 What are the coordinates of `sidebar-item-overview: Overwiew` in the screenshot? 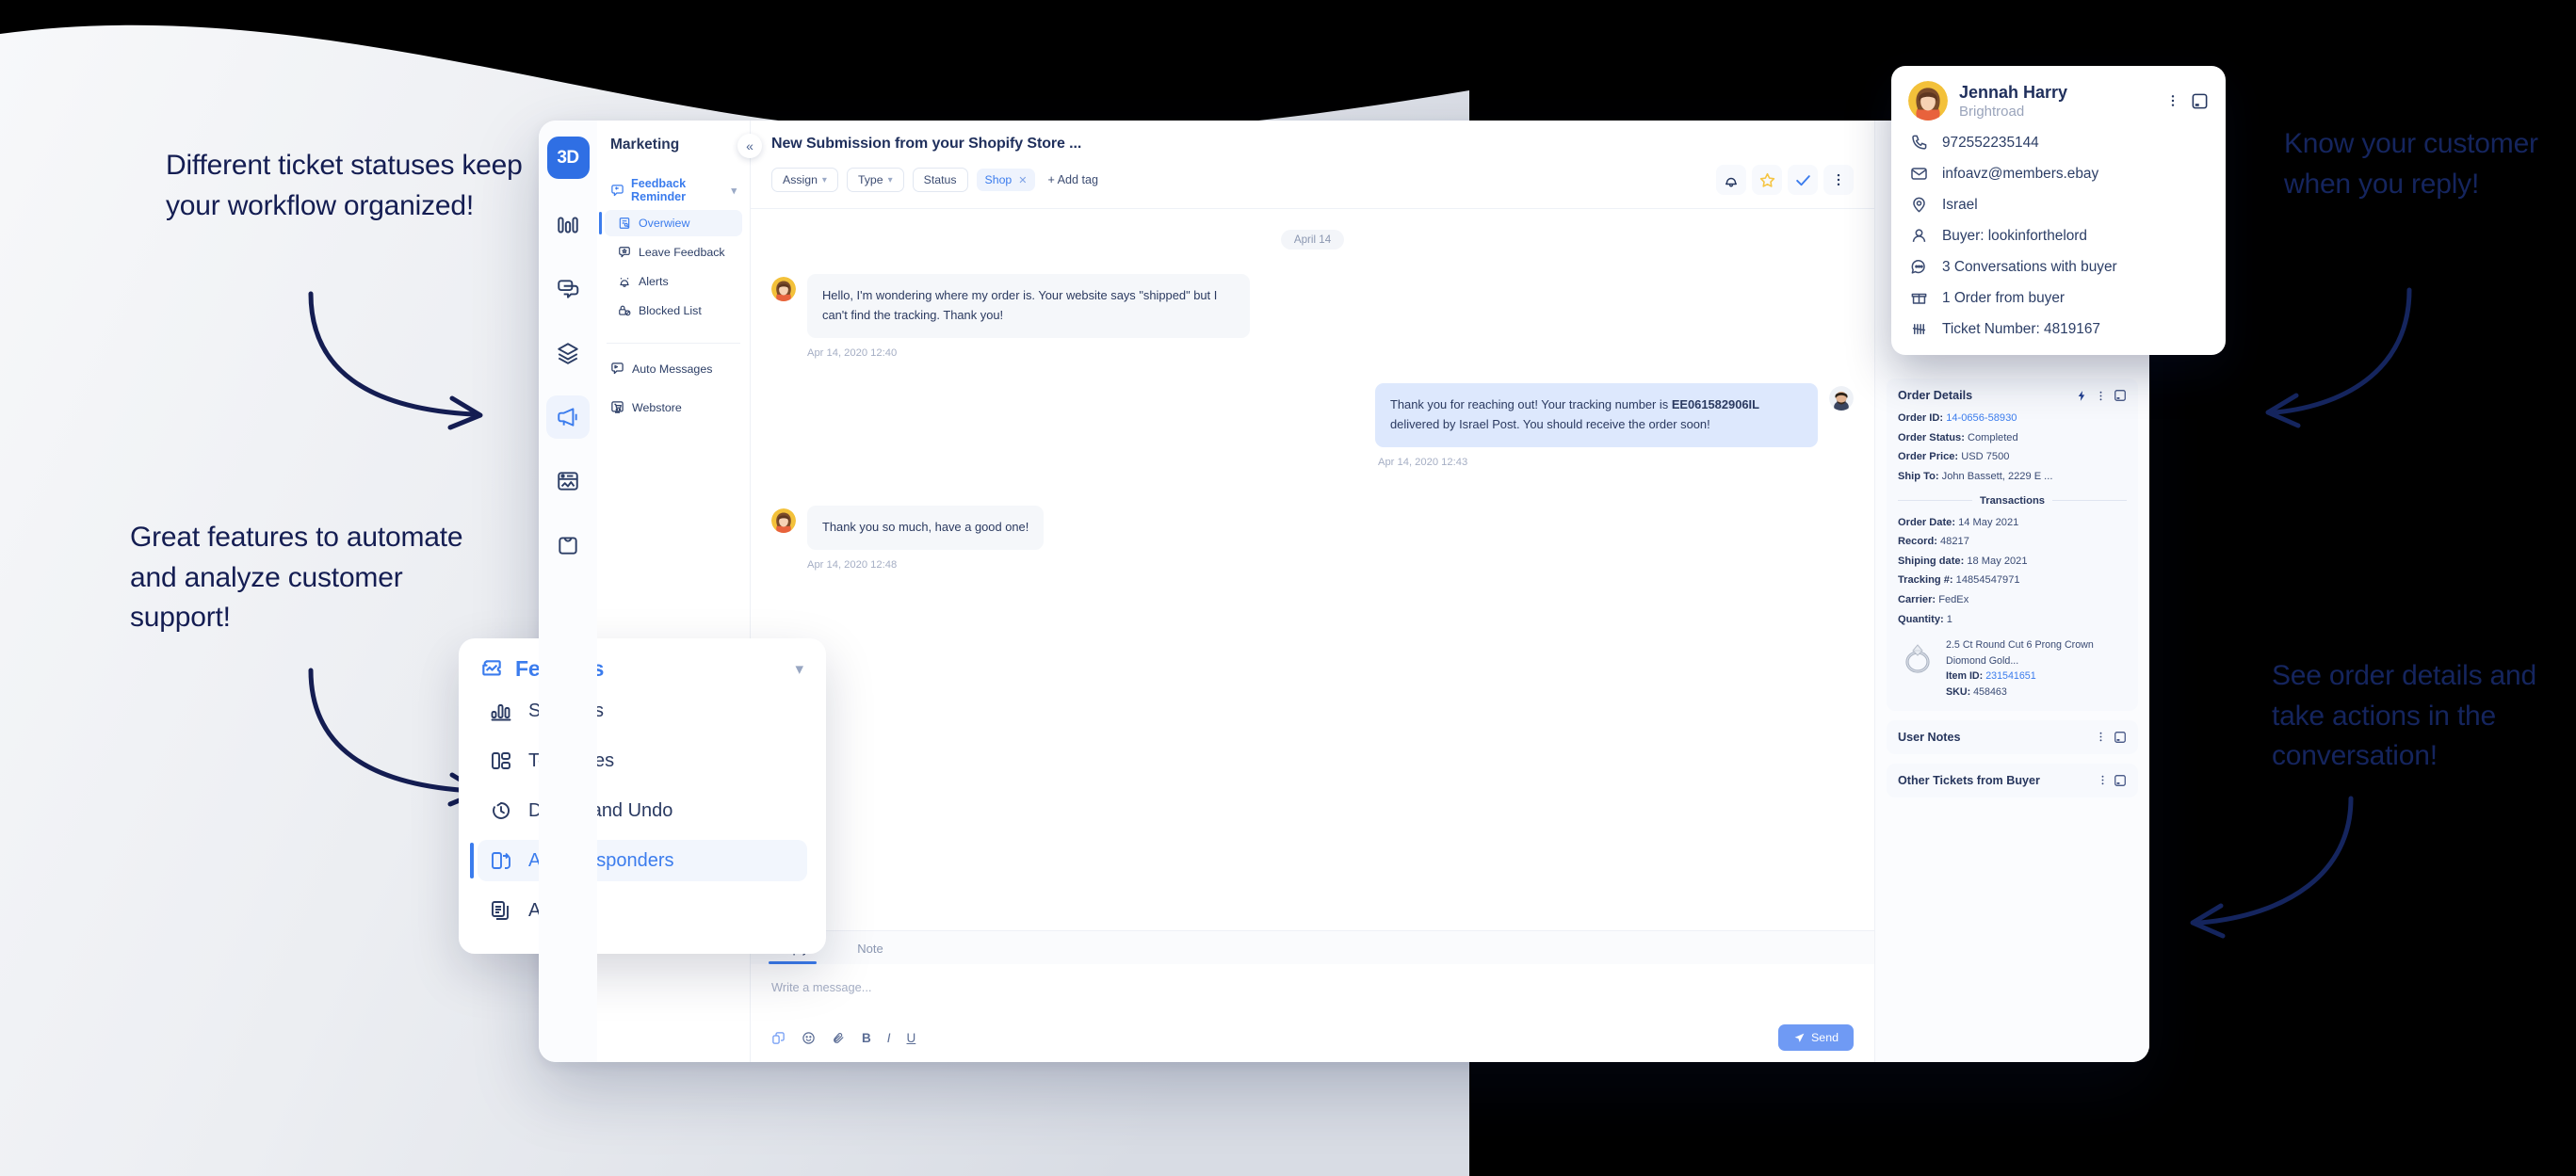 It's located at (670, 223).